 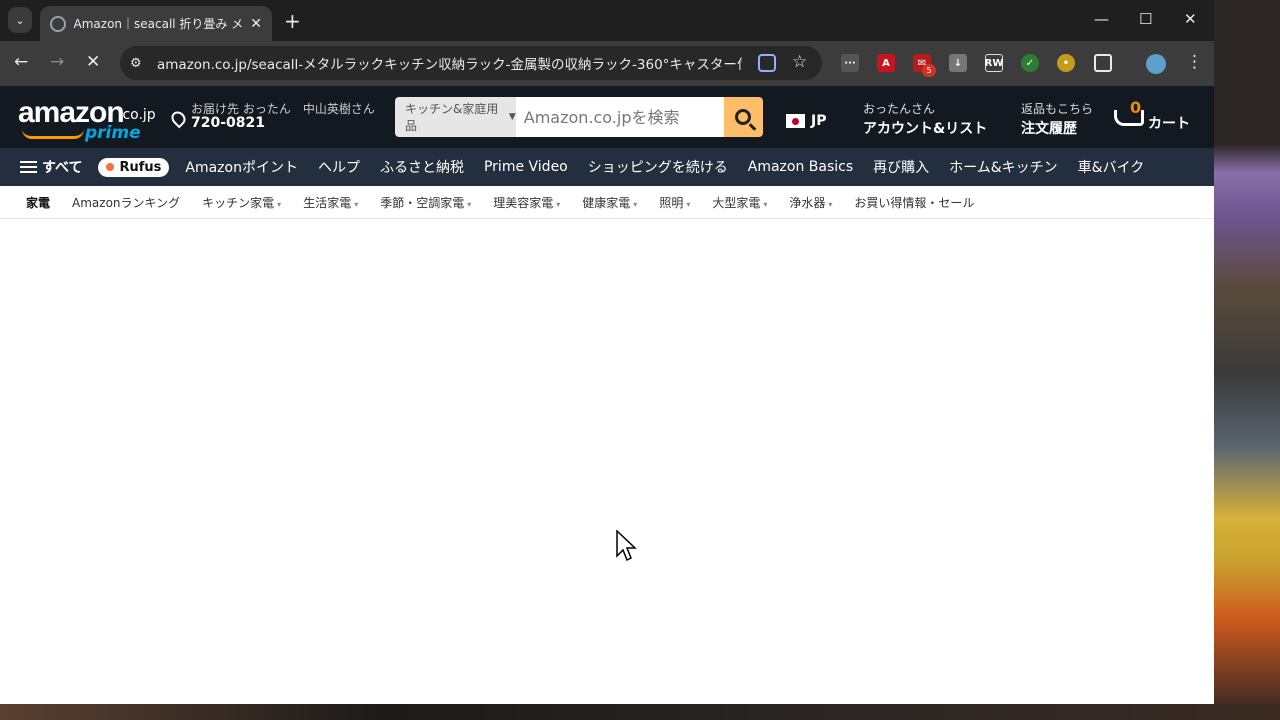 What do you see at coordinates (156, 23) in the screenshot?
I see `tab-amazon: Amazon｜seacall 折り畳み メタル ✕` at bounding box center [156, 23].